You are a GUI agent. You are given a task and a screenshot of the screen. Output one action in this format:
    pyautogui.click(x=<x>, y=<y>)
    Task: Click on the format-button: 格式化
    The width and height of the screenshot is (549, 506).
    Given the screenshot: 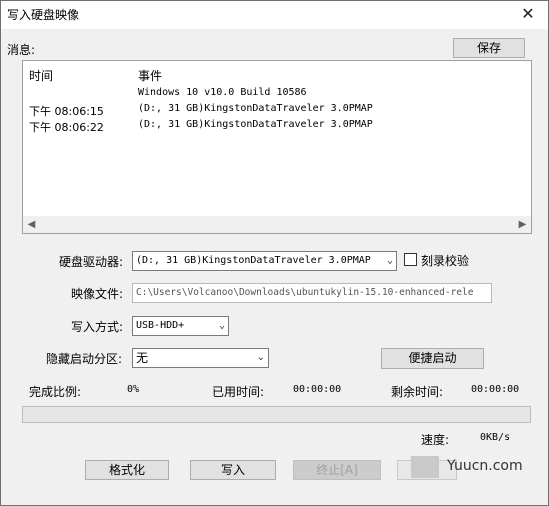 What is the action you would take?
    pyautogui.click(x=127, y=470)
    